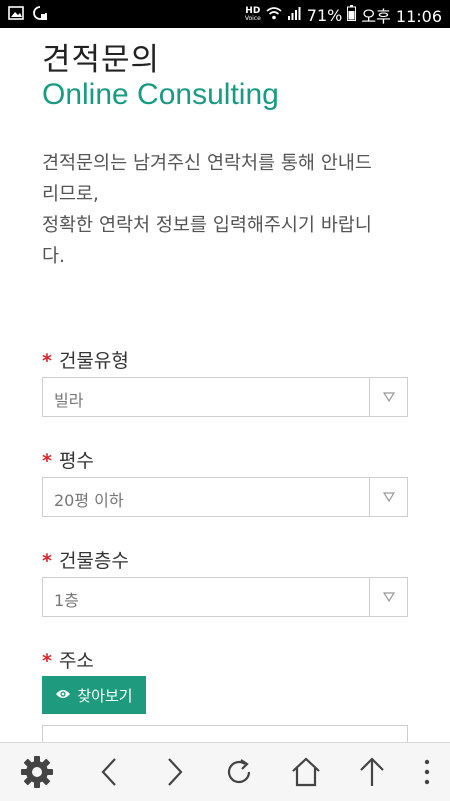 The height and width of the screenshot is (801, 450). I want to click on intro-line: 견적문의는 남겨주신 연락처를 통해 안내드, so click(207, 163).